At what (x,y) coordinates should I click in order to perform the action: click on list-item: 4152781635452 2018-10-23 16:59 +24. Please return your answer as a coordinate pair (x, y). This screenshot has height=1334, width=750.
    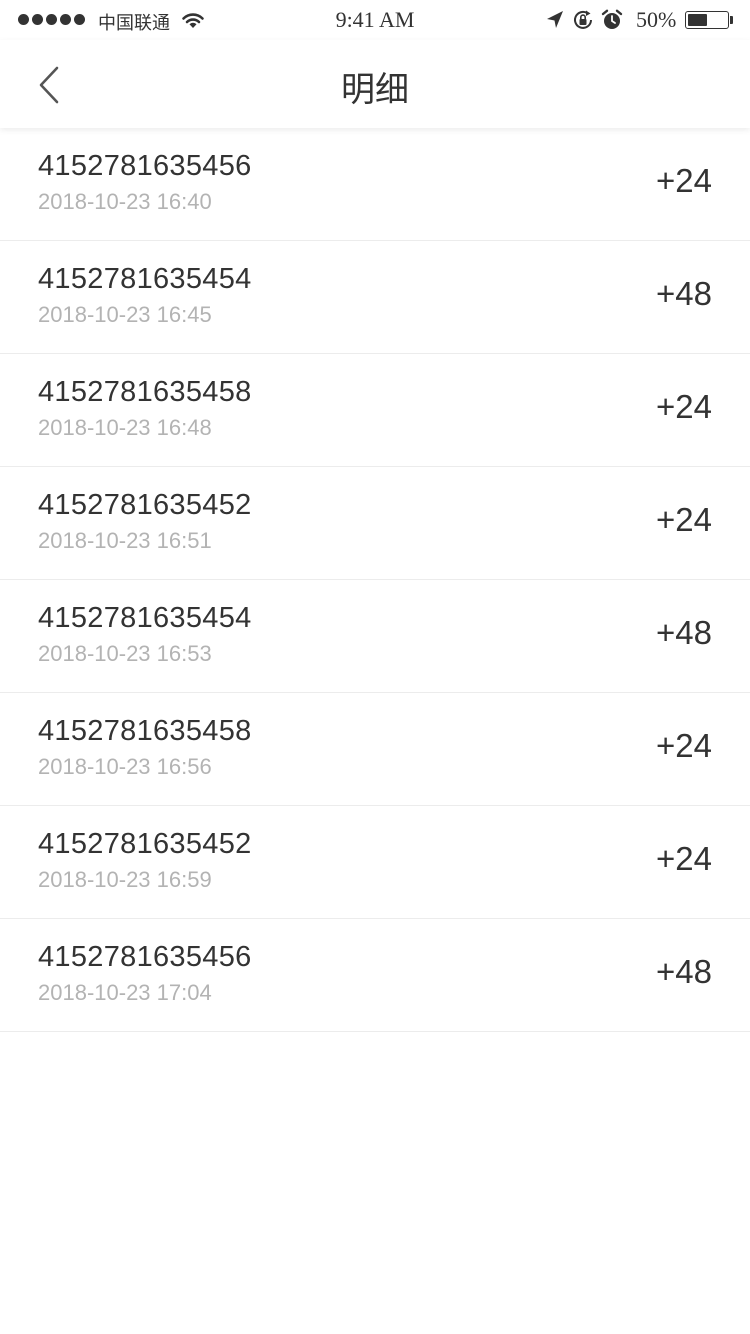
    Looking at the image, I should click on (375, 862).